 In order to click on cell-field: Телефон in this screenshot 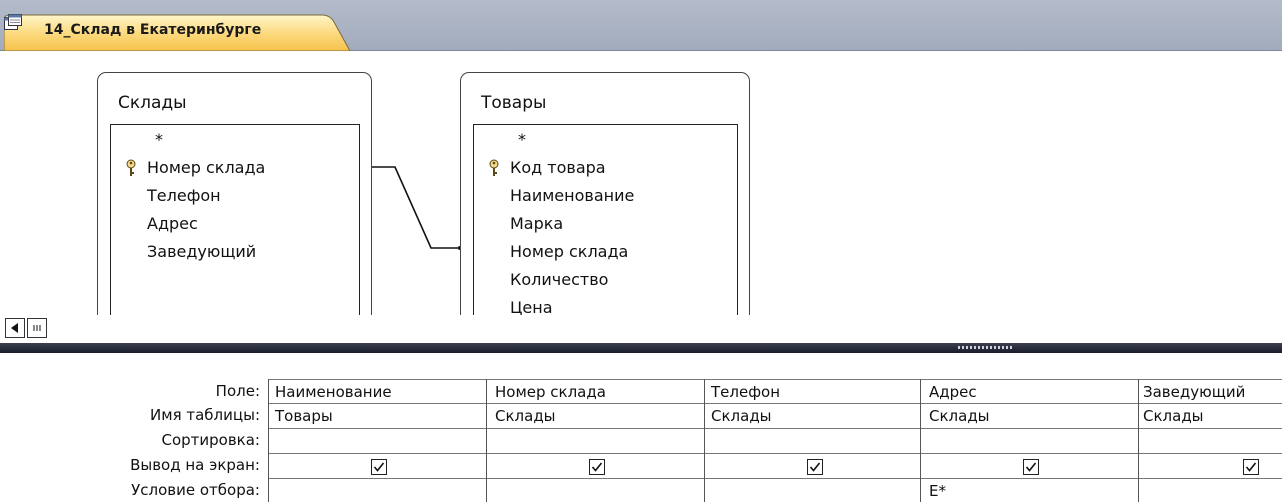, I will do `click(745, 392)`.